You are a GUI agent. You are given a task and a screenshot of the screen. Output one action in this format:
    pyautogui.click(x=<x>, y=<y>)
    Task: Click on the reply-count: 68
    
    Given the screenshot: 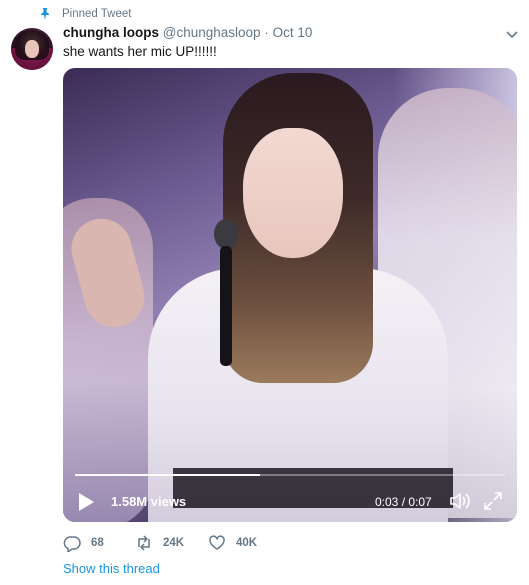 What is the action you would take?
    pyautogui.click(x=97, y=543)
    